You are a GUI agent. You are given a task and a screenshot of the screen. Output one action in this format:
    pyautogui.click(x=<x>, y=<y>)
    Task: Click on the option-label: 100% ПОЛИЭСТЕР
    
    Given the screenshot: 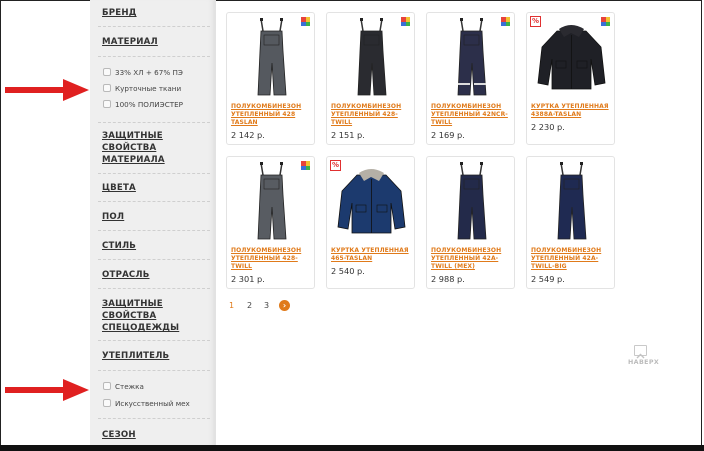 What is the action you would take?
    pyautogui.click(x=149, y=104)
    